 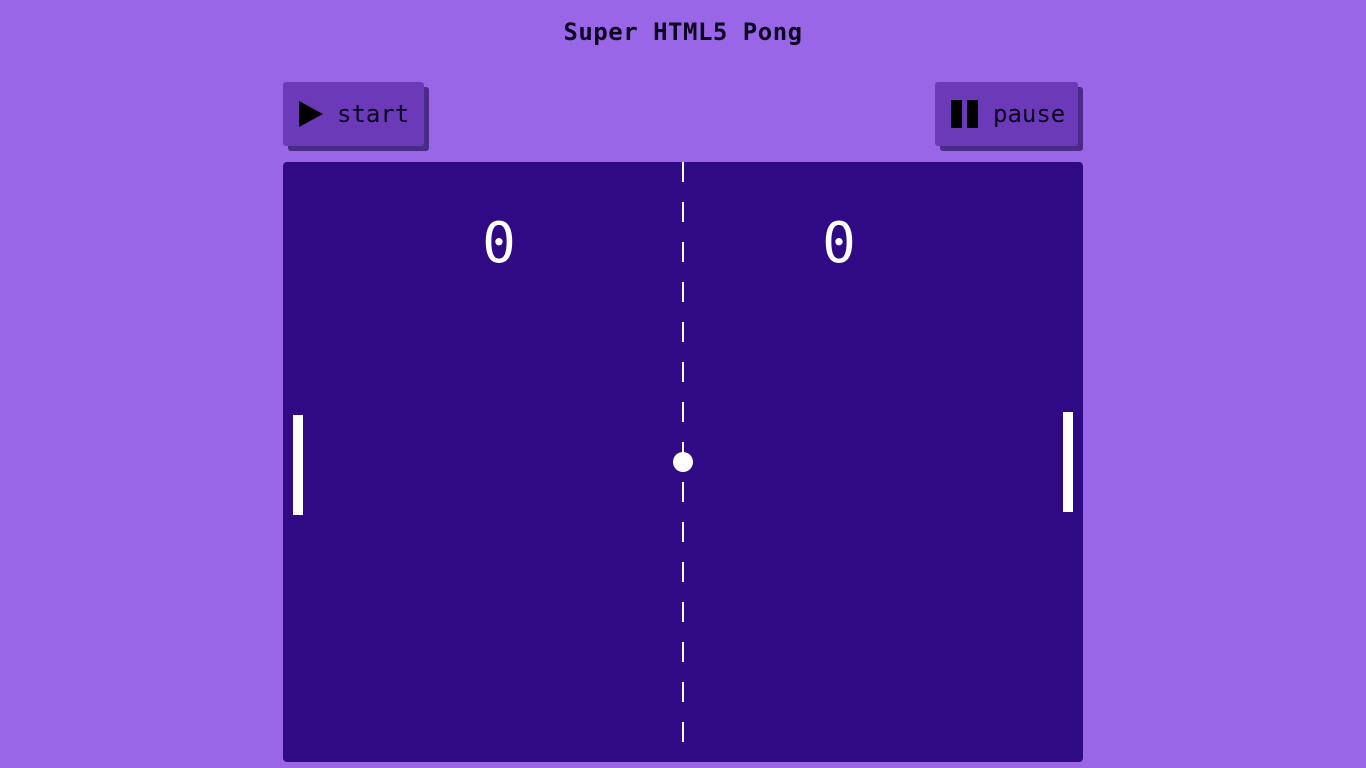 What do you see at coordinates (499, 243) in the screenshot?
I see `left-player-score: 0` at bounding box center [499, 243].